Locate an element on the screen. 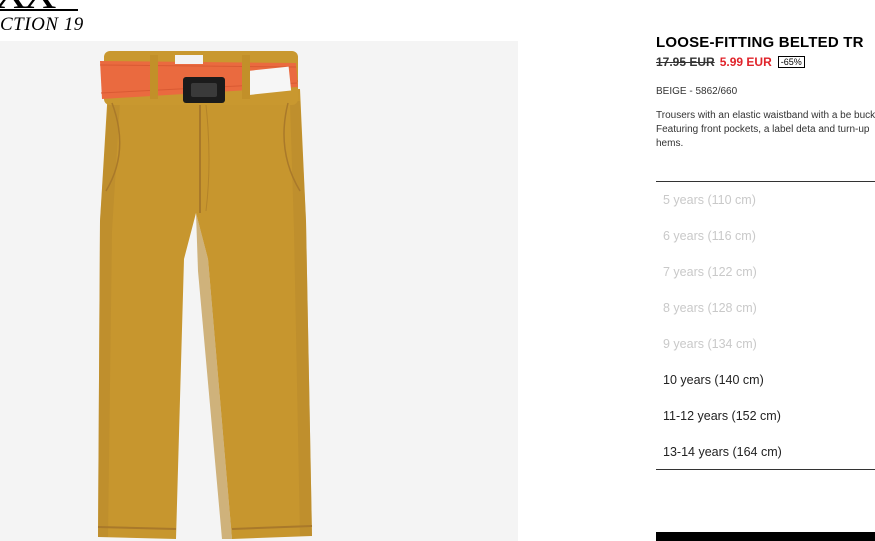 This screenshot has height=541, width=875. size-list-bottom-divider is located at coordinates (765, 469).